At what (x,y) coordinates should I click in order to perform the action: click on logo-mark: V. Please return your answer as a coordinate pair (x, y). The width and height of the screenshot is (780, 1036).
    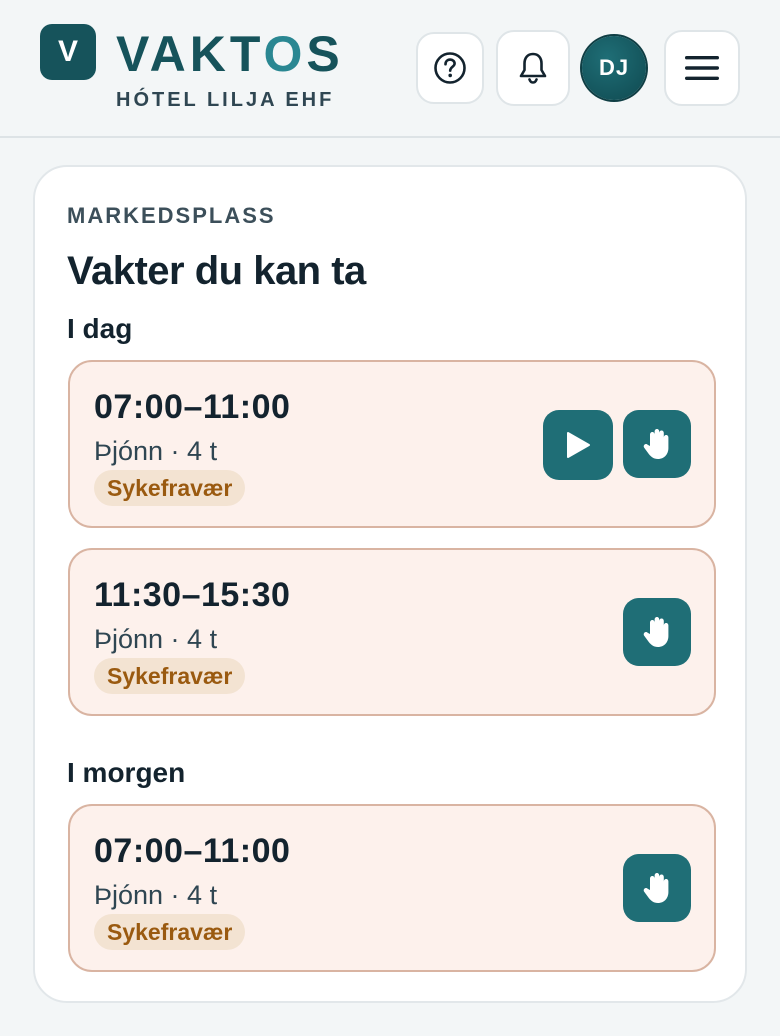
    Looking at the image, I should click on (68, 52).